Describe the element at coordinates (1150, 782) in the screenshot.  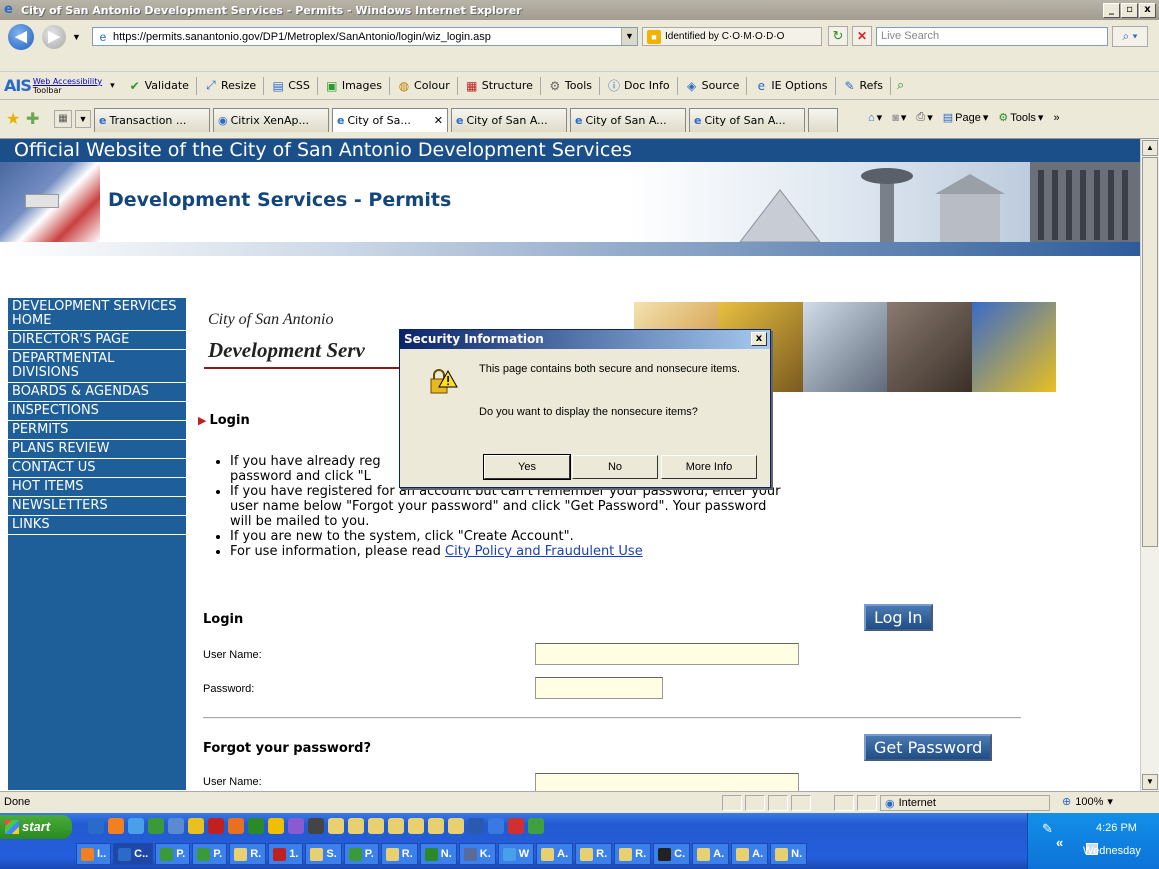
I see `scroll-down-arrow-icon: ▼` at that location.